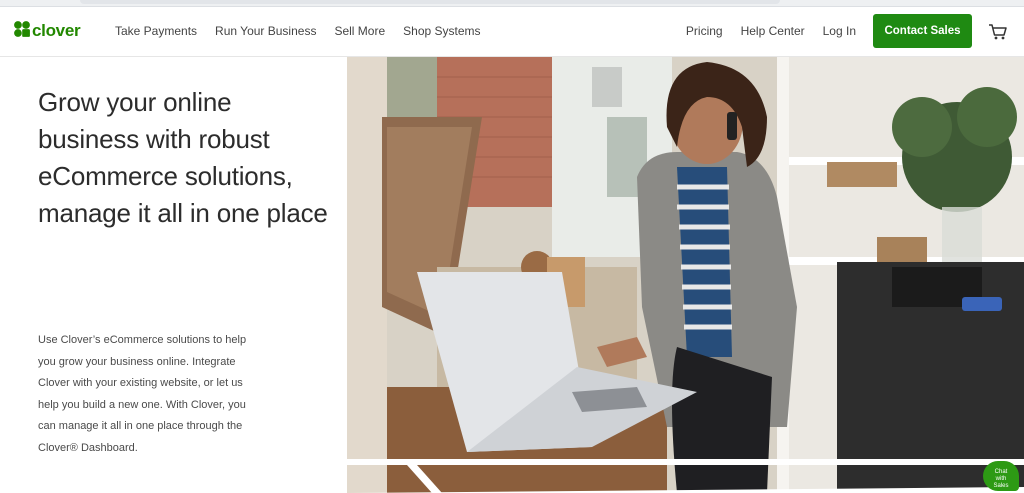 This screenshot has height=493, width=1024. What do you see at coordinates (839, 31) in the screenshot?
I see `nav-log-in: Log In` at bounding box center [839, 31].